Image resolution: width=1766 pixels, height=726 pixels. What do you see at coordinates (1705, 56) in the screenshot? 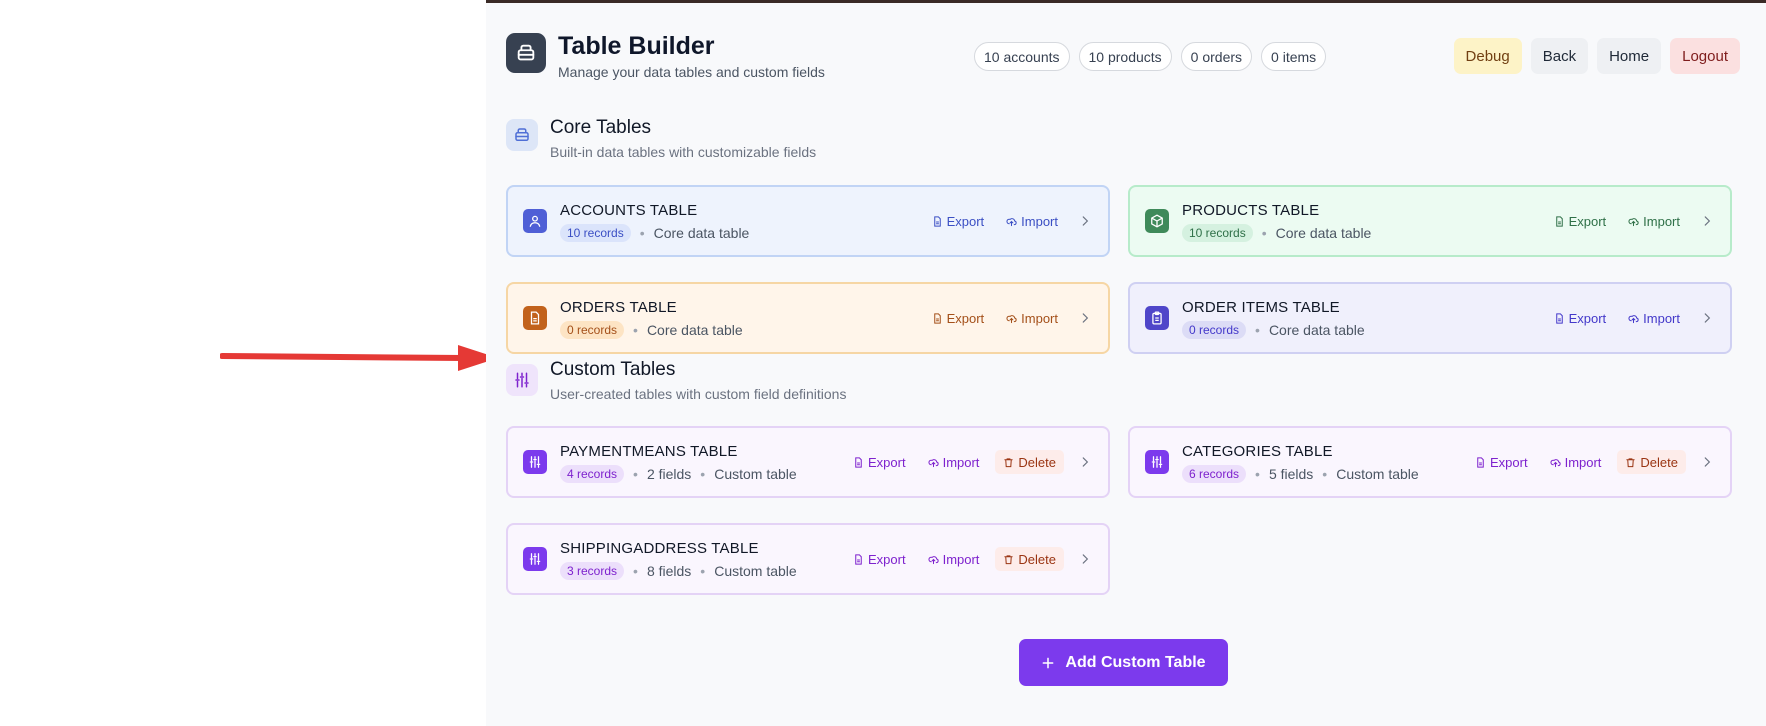
I see `logout-button: Logout` at bounding box center [1705, 56].